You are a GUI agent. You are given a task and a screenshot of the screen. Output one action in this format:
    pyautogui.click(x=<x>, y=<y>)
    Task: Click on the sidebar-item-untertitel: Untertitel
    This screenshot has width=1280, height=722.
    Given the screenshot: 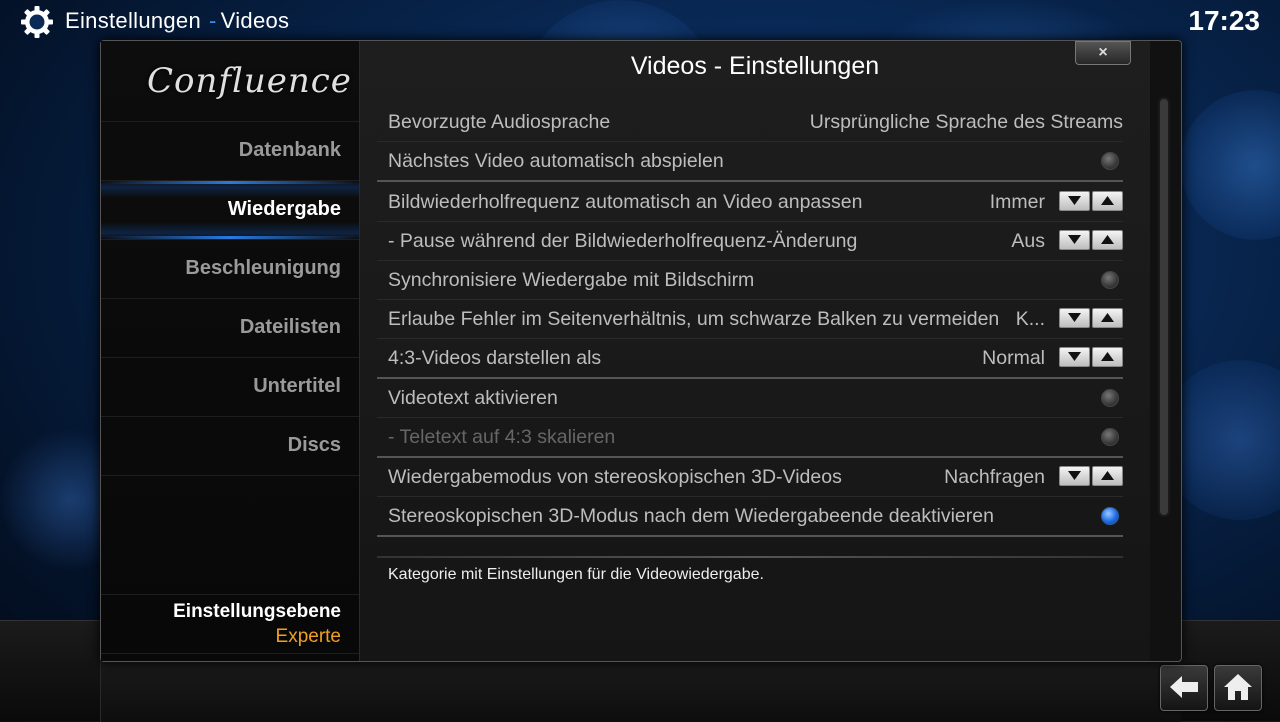 What is the action you would take?
    pyautogui.click(x=230, y=386)
    